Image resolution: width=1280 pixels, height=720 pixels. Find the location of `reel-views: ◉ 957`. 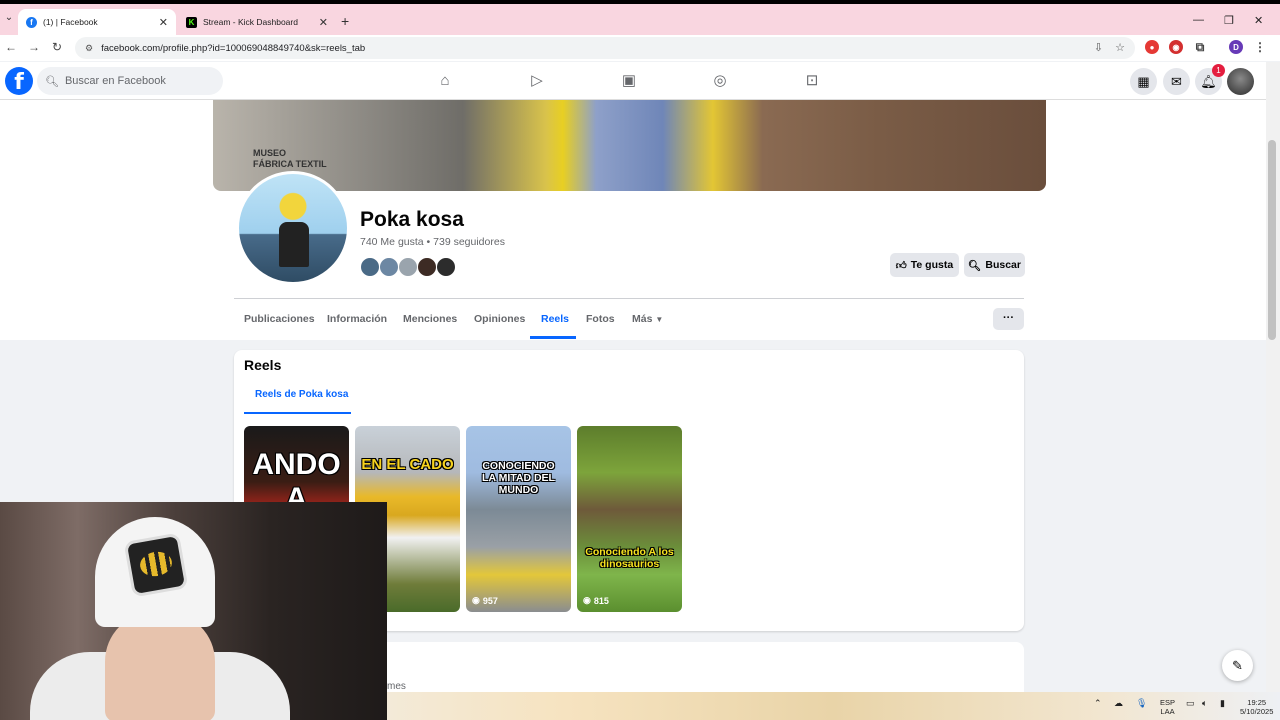

reel-views: ◉ 957 is located at coordinates (485, 600).